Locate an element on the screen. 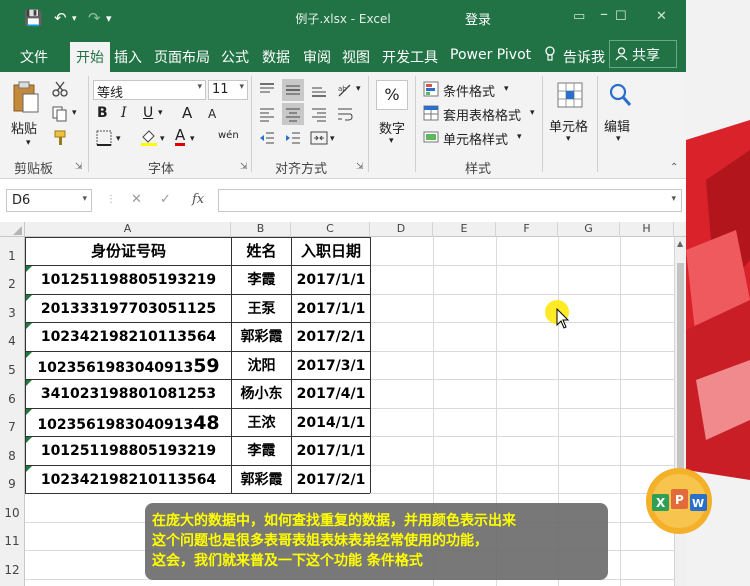 The width and height of the screenshot is (750, 586). underline-button: U is located at coordinates (148, 113).